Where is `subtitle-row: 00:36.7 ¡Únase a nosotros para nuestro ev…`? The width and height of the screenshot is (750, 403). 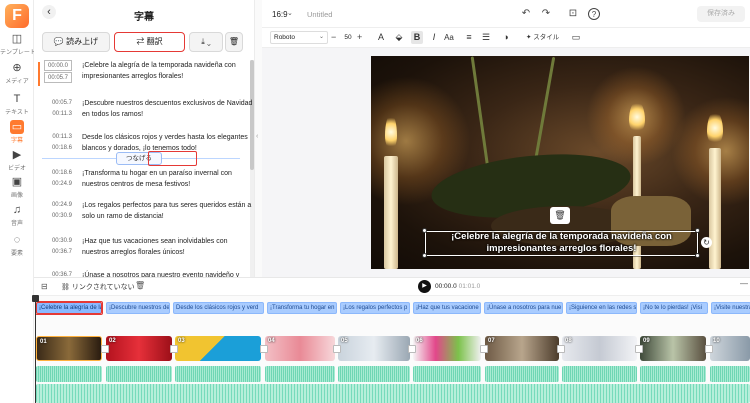
subtitle-row: 00:36.7 ¡Únase a nosotros para nuestro ev… is located at coordinates (144, 273).